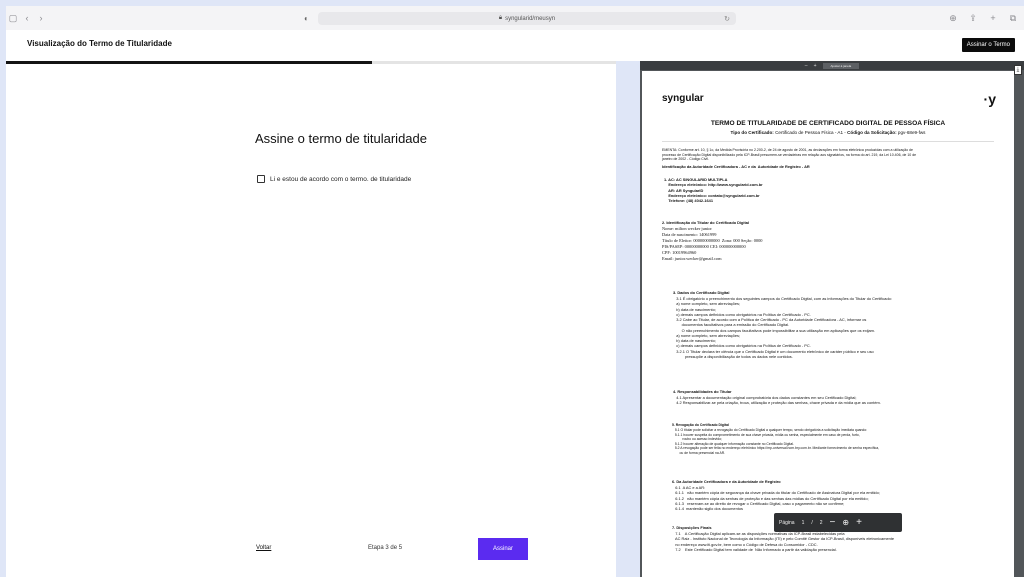 The image size is (1024, 577). Describe the element at coordinates (385, 548) in the screenshot. I see `step-indicator: Etapa 3 de 5` at that location.